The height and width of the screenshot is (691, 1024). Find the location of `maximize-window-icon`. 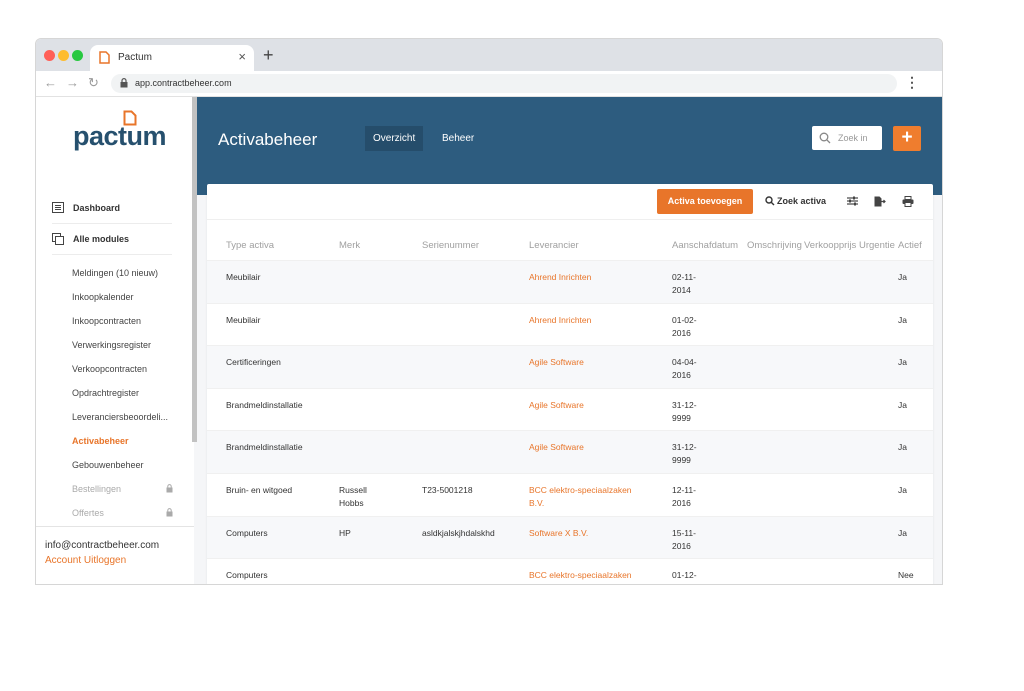

maximize-window-icon is located at coordinates (77, 55).